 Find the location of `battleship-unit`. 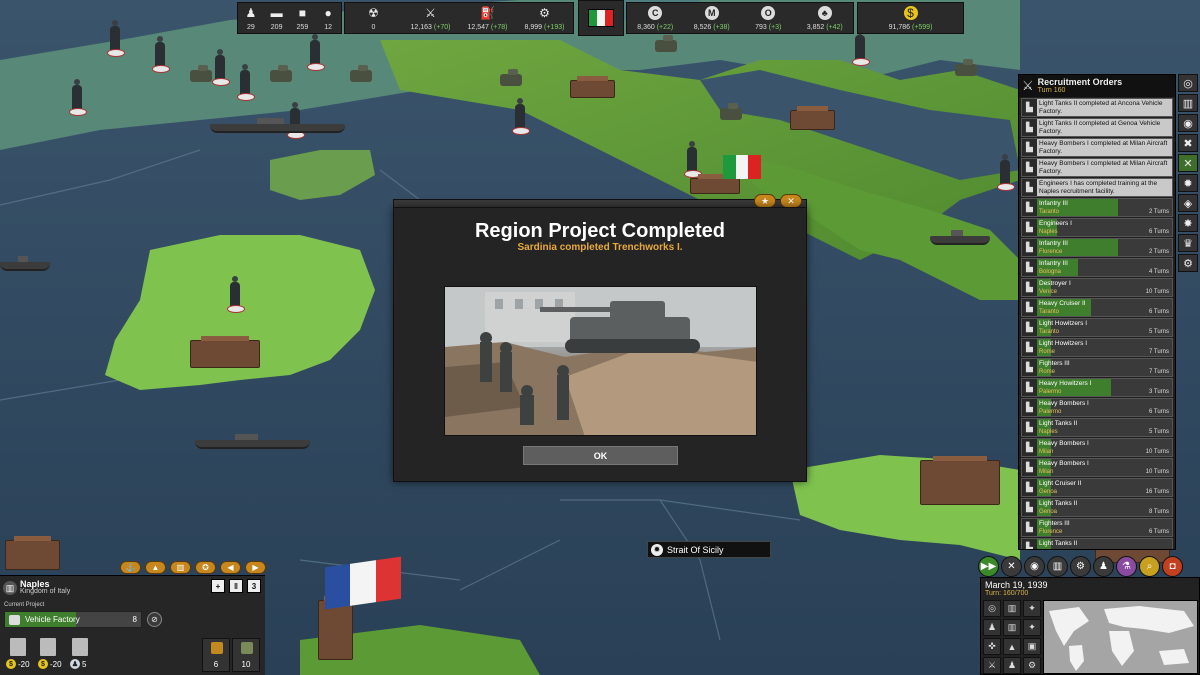

battleship-unit is located at coordinates (277, 125).